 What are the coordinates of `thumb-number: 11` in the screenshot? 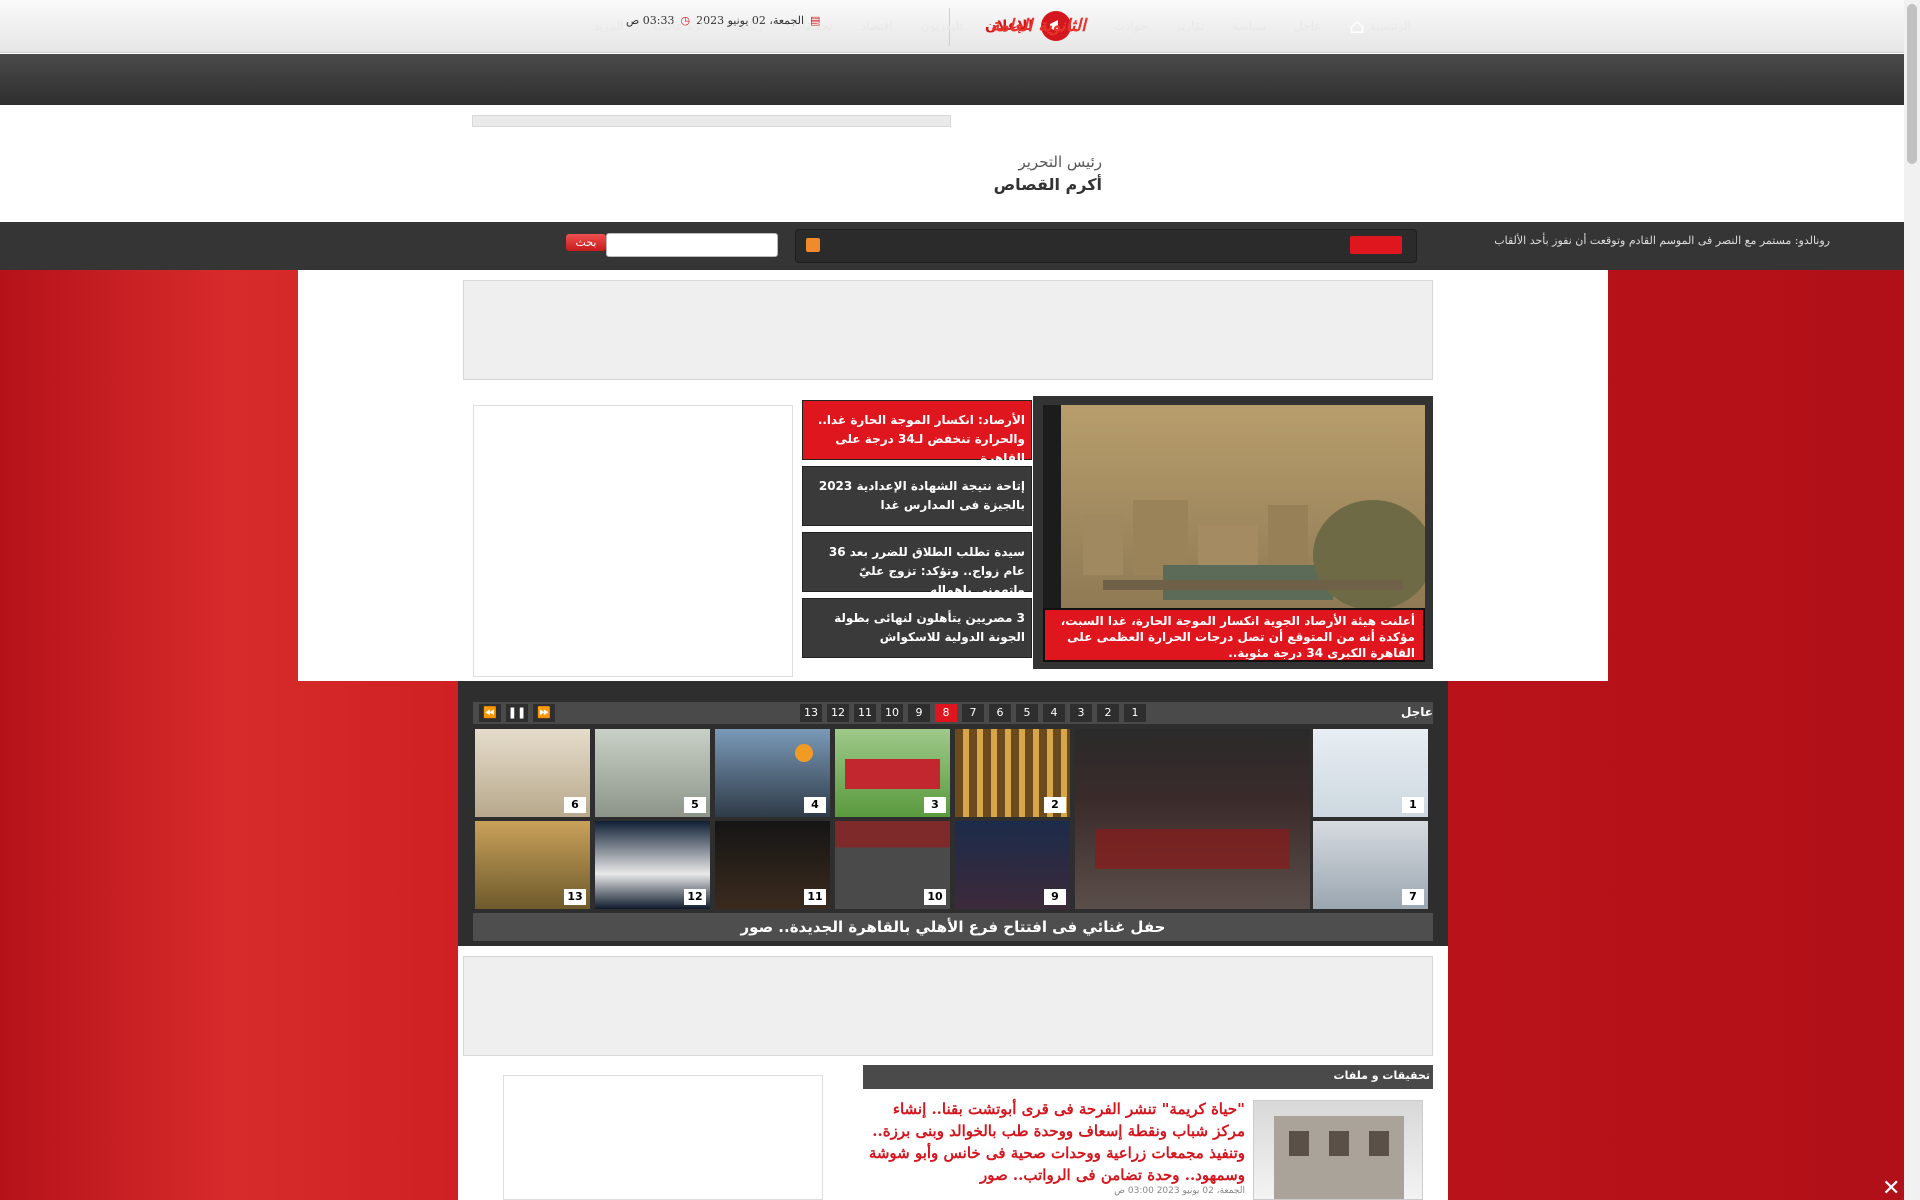 It's located at (815, 897).